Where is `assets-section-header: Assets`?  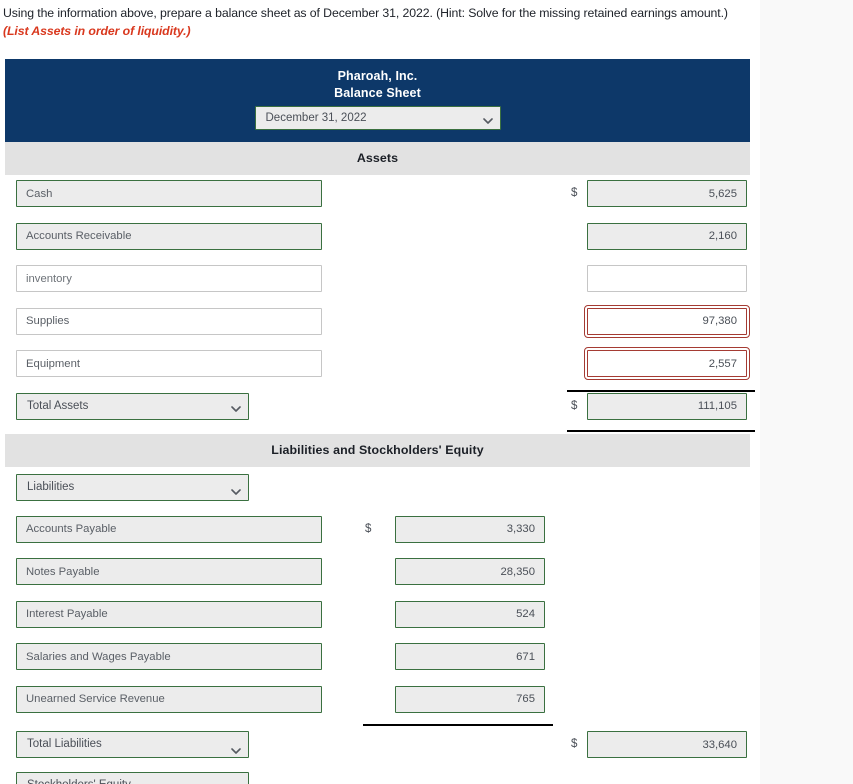 assets-section-header: Assets is located at coordinates (377, 158).